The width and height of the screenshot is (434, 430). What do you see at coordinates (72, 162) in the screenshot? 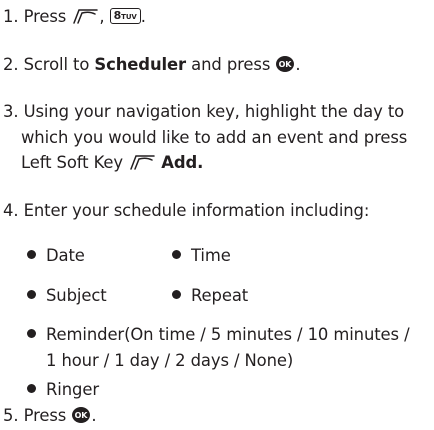
I see `step-text: Left Soft Key` at bounding box center [72, 162].